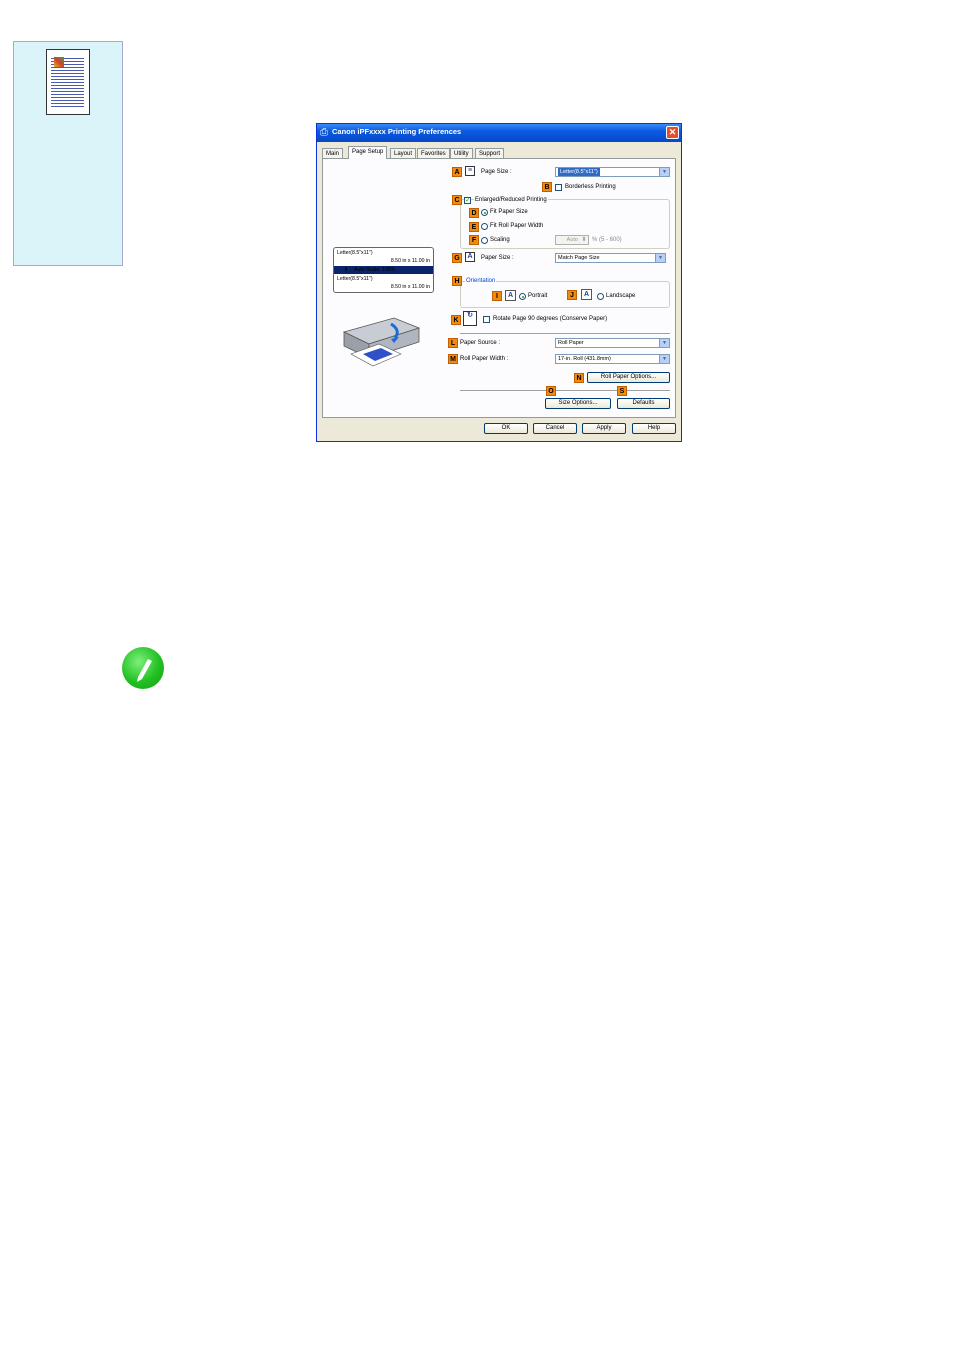 This screenshot has width=954, height=1350. What do you see at coordinates (484, 359) in the screenshot?
I see `roll-width-label: Roll Paper Width :` at bounding box center [484, 359].